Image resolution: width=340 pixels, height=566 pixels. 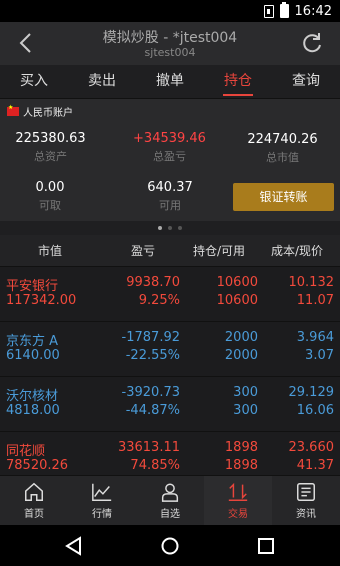 What do you see at coordinates (33, 410) in the screenshot?
I see `stock-market-value: 4818.00` at bounding box center [33, 410].